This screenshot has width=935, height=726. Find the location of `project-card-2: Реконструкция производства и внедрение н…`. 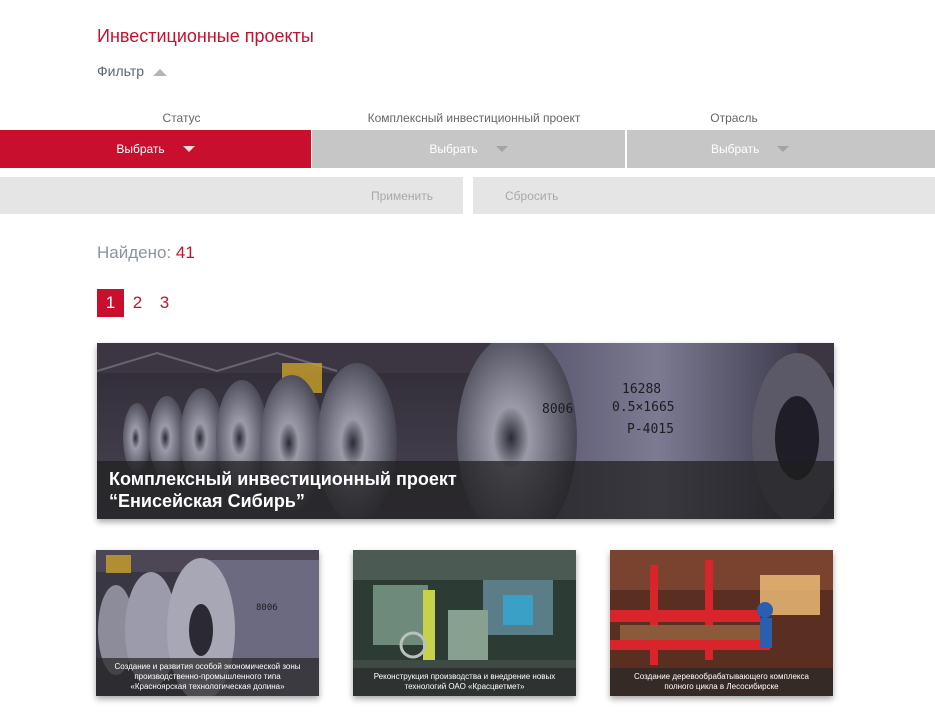

project-card-2: Реконструкция производства и внедрение н… is located at coordinates (464, 623).